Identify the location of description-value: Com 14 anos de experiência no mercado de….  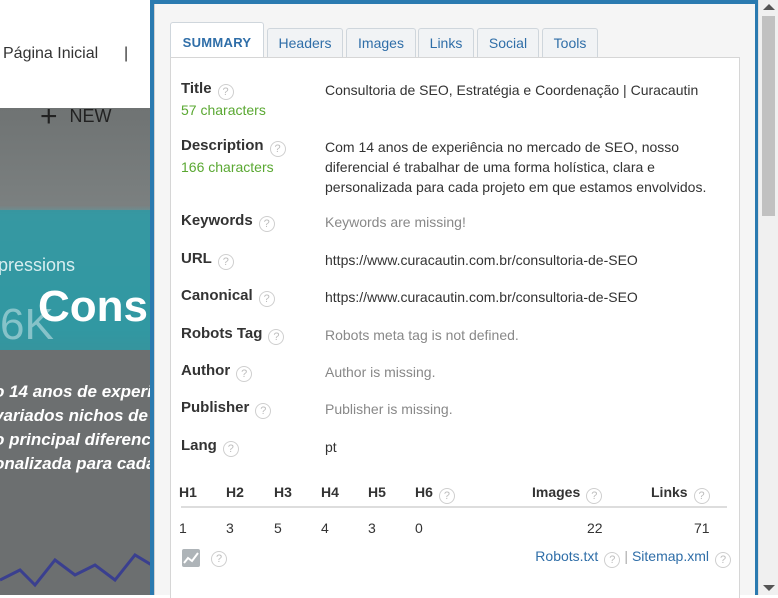
(516, 167).